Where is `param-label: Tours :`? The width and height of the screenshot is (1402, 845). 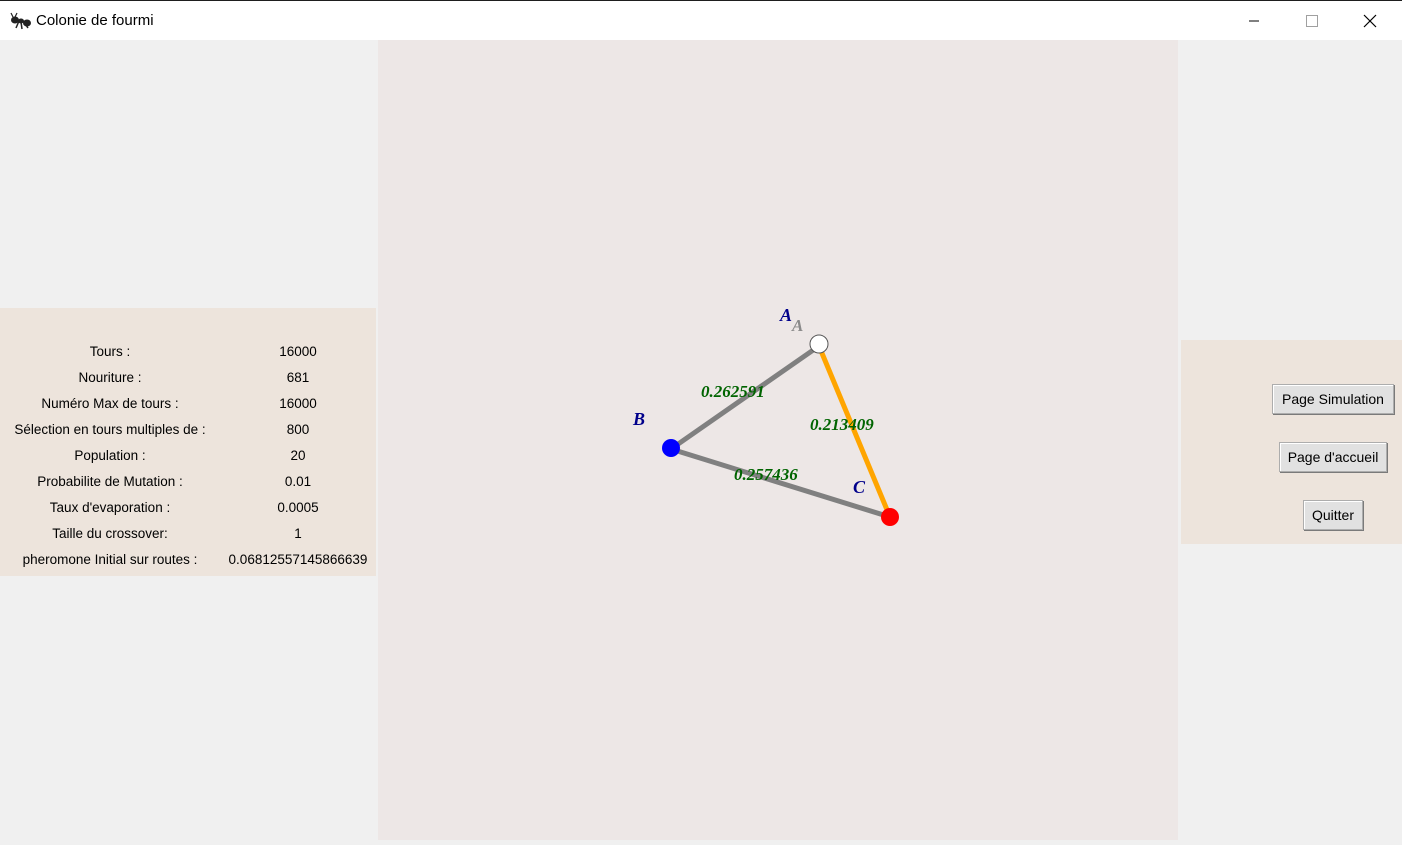 param-label: Tours : is located at coordinates (110, 351).